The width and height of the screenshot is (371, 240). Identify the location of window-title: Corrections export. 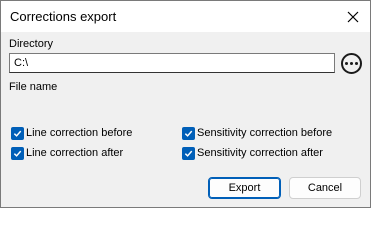
(63, 16).